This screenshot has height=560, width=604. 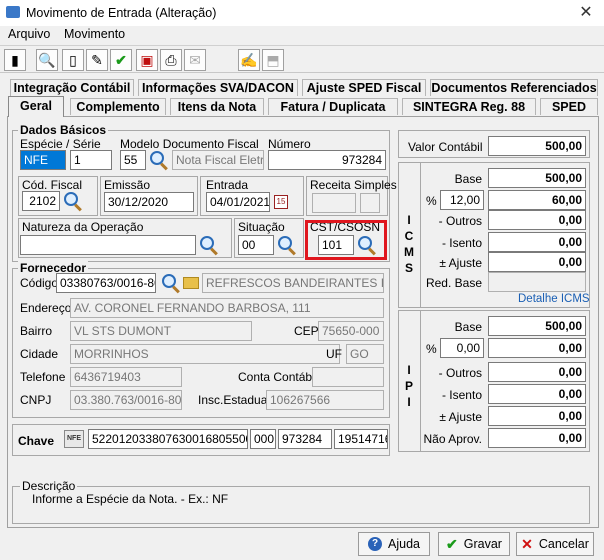 What do you see at coordinates (537, 242) in the screenshot?
I see `icms-isento-input: 0,00` at bounding box center [537, 242].